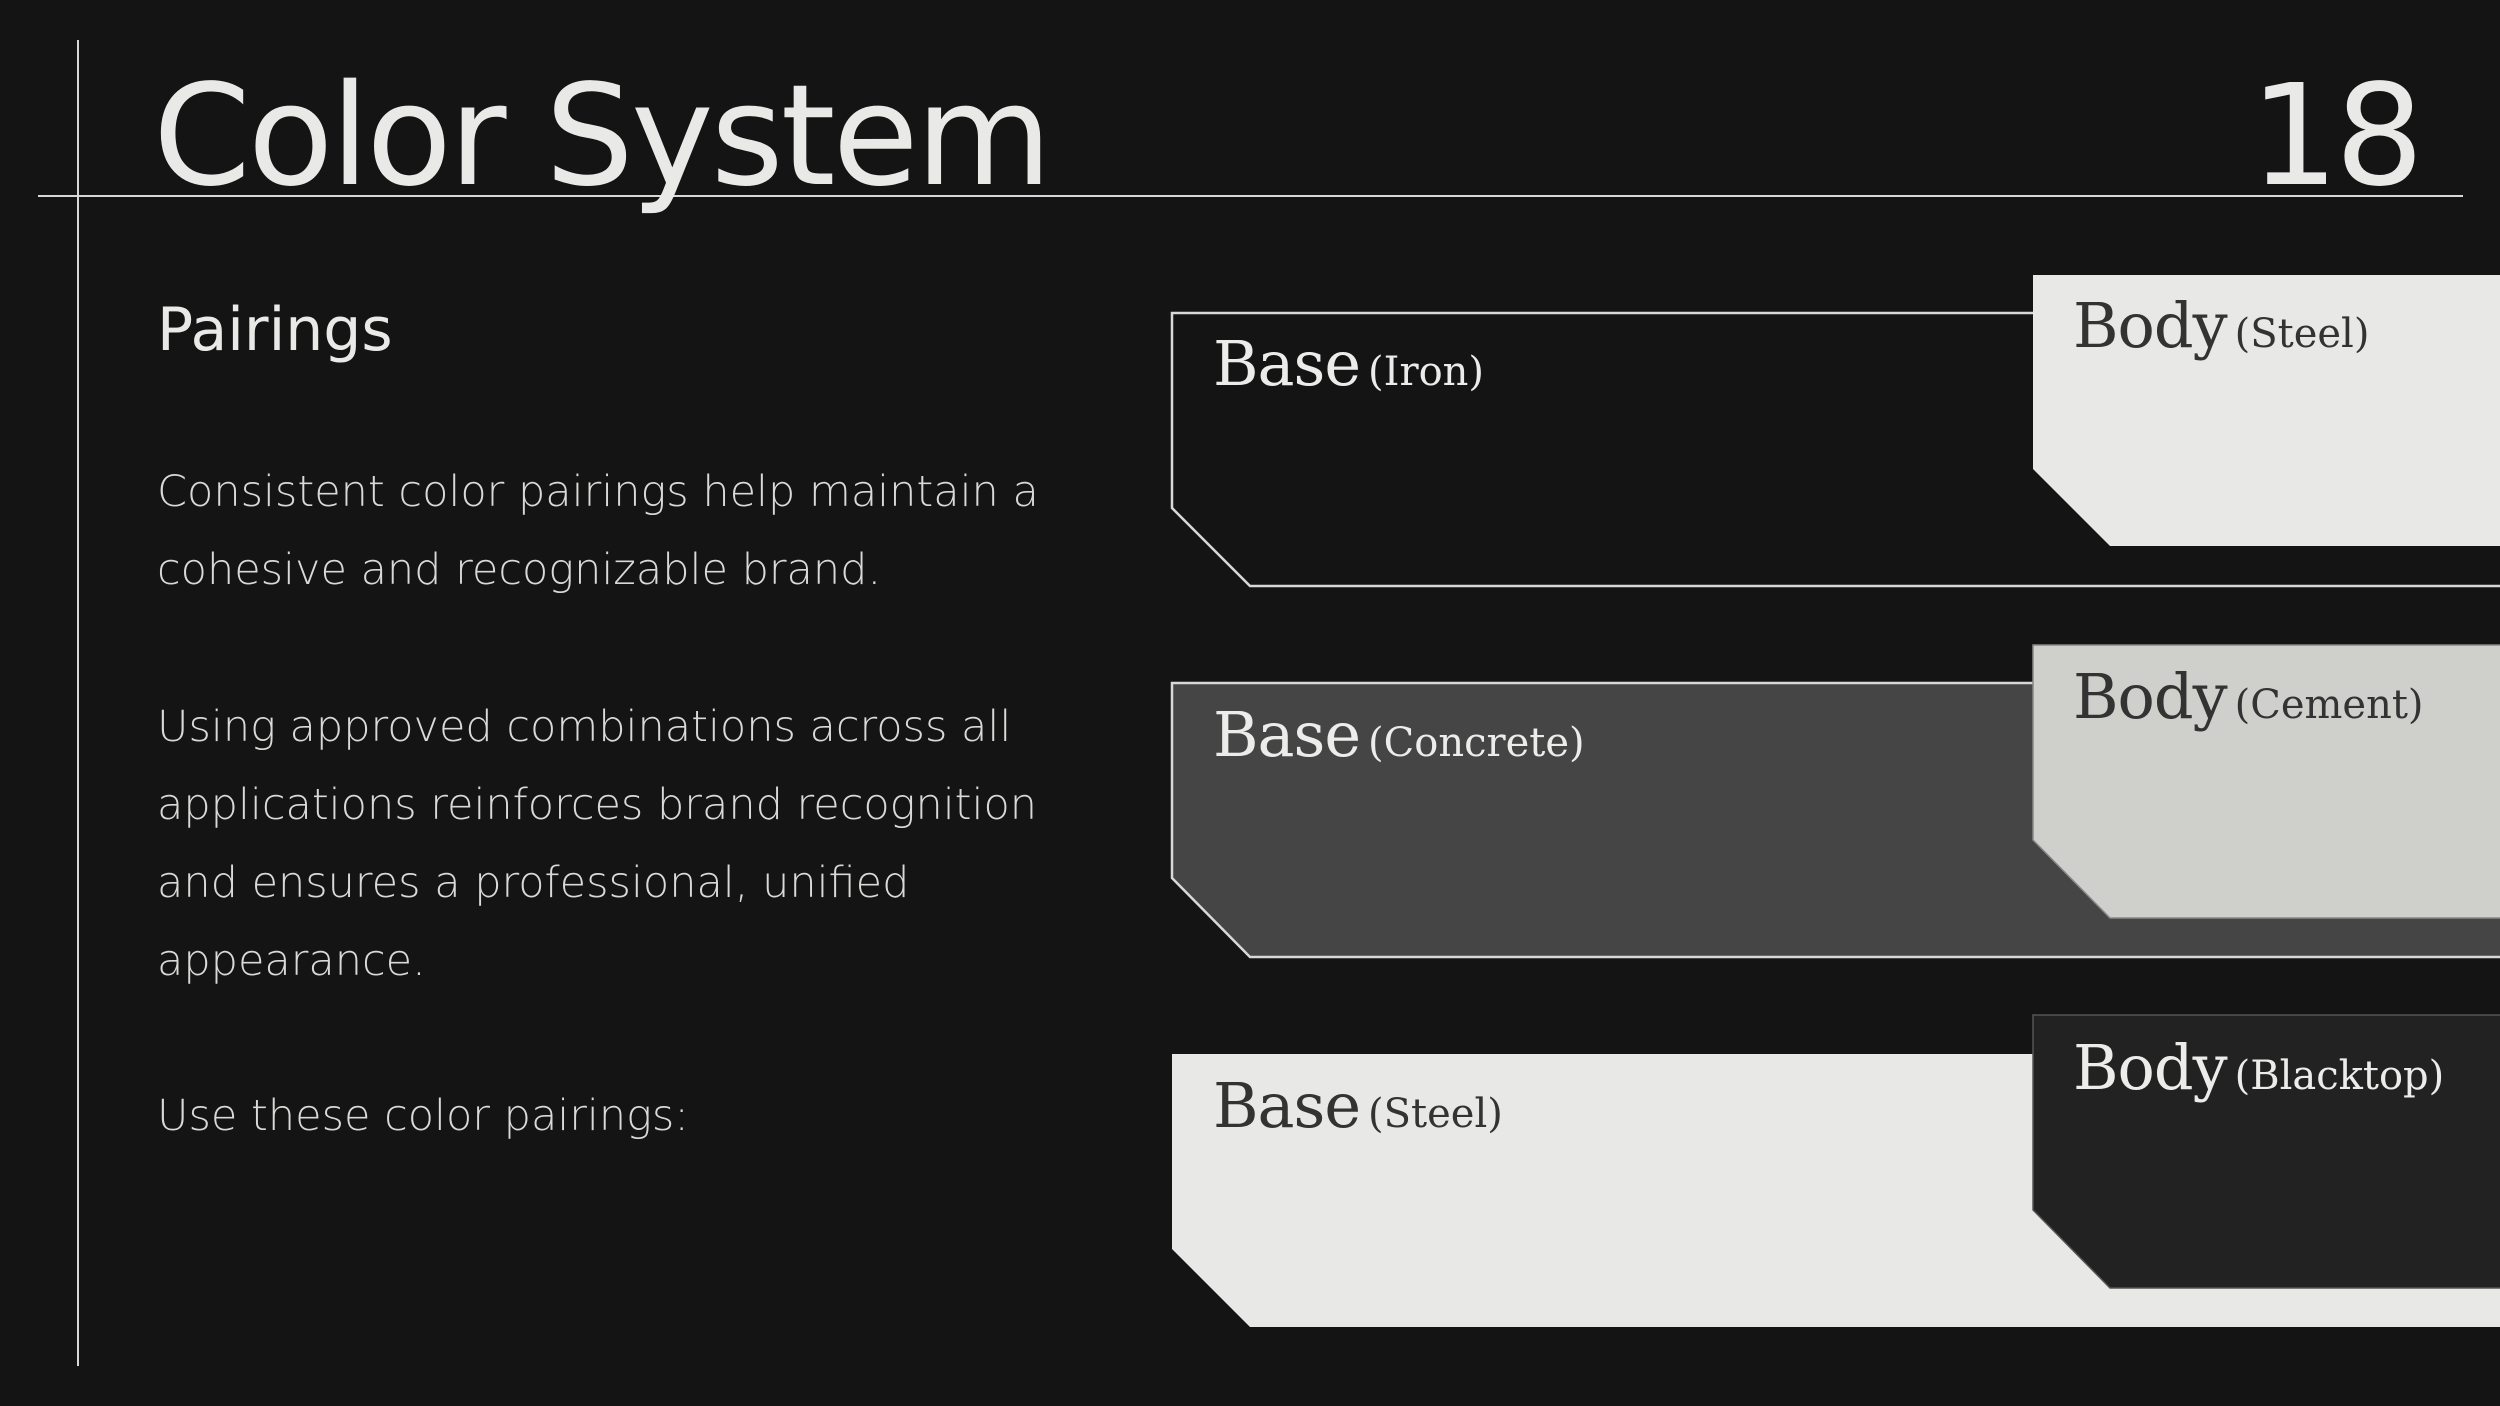  Describe the element at coordinates (2329, 705) in the screenshot. I see `body-color-name: (Cement)` at that location.